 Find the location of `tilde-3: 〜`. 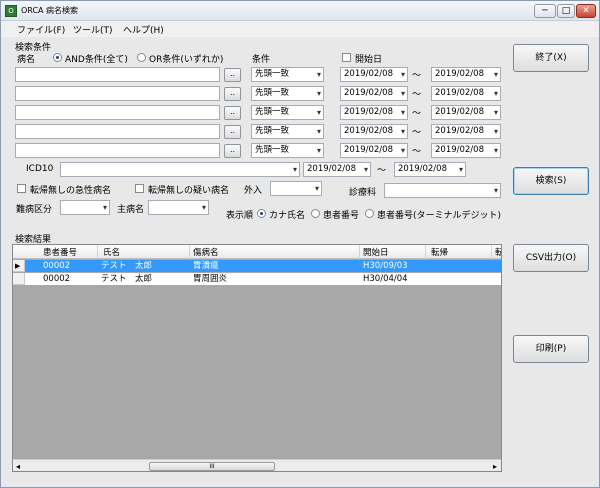

tilde-3: 〜 is located at coordinates (417, 114).